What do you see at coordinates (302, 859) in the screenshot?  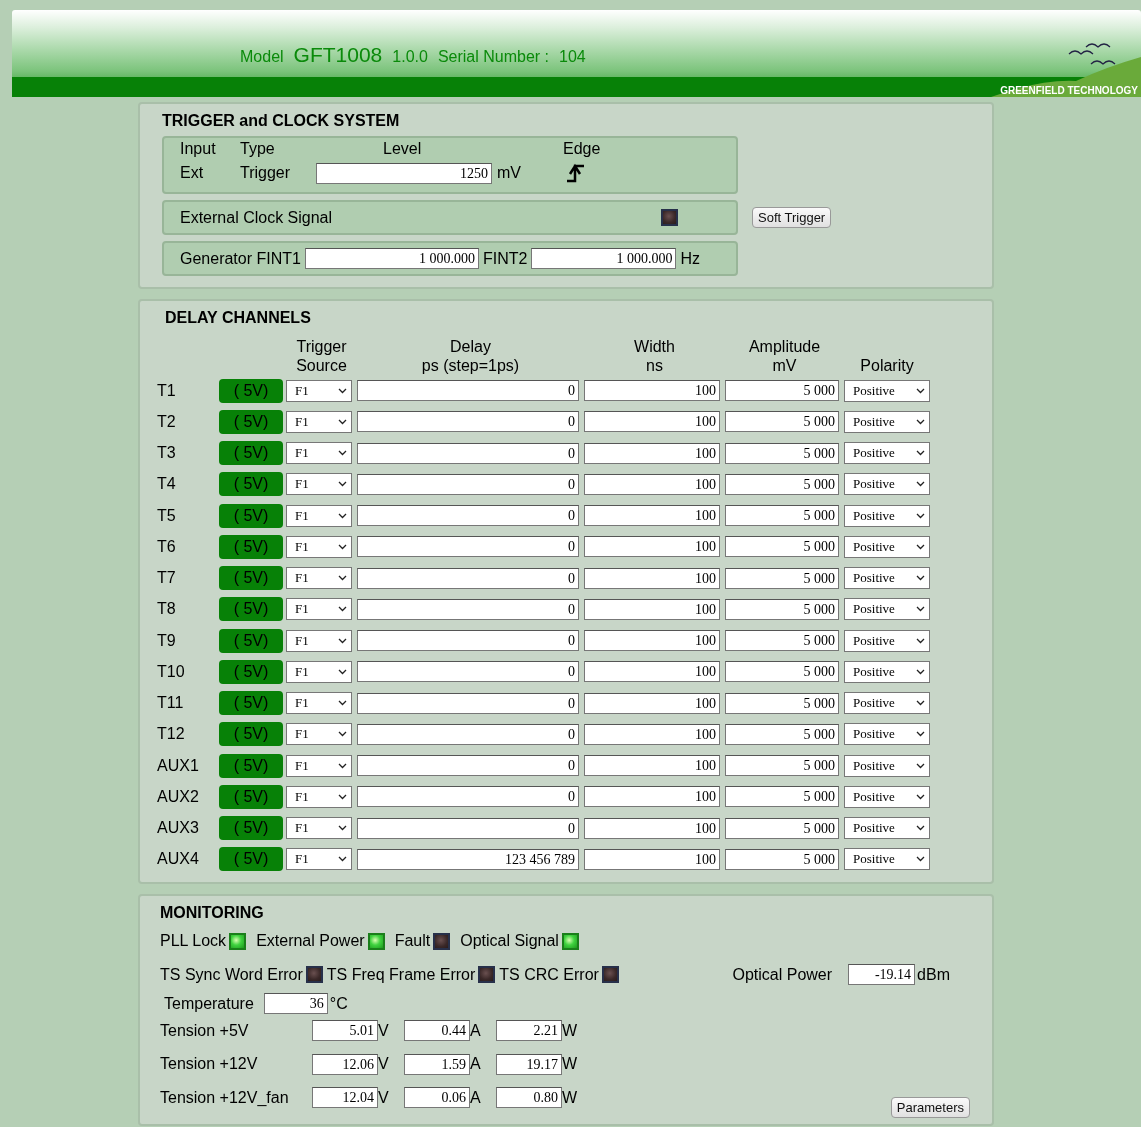 I see `dropdown-value: F1` at bounding box center [302, 859].